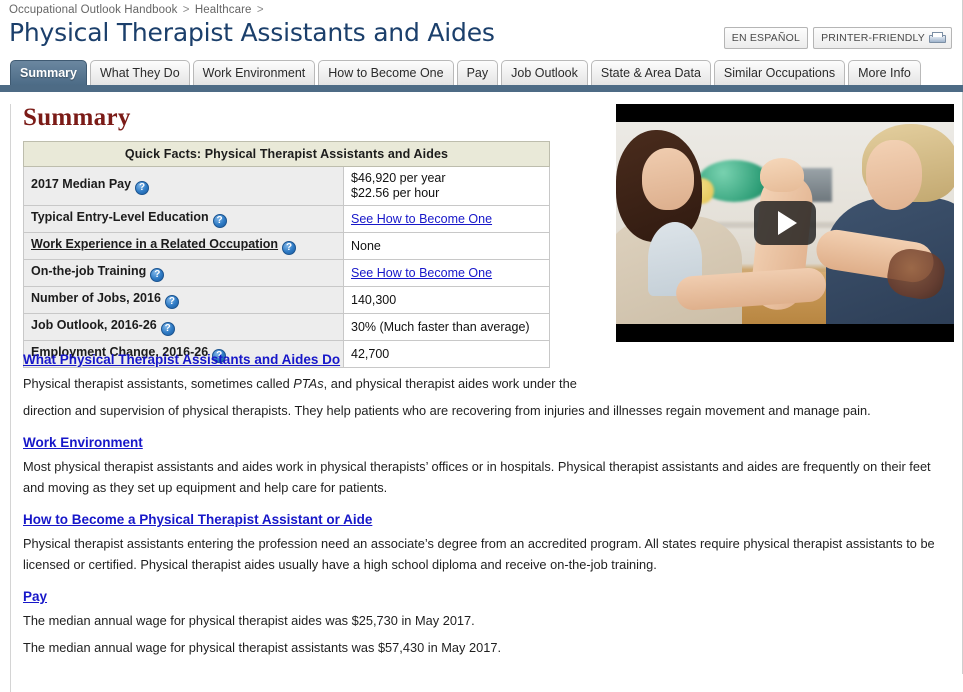 This screenshot has height=692, width=963. Describe the element at coordinates (487, 596) in the screenshot. I see `section-heading-link: Pay` at that location.